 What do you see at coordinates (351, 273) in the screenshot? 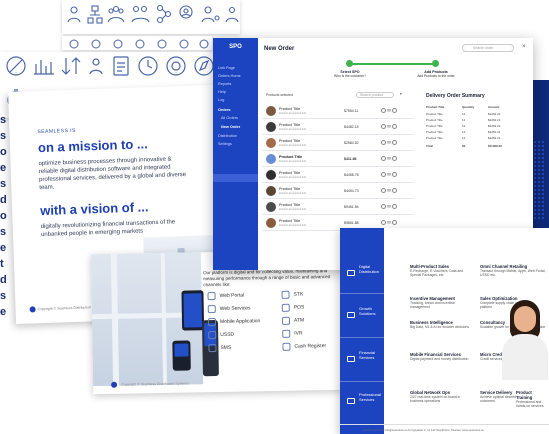
I see `distribution-icon` at bounding box center [351, 273].